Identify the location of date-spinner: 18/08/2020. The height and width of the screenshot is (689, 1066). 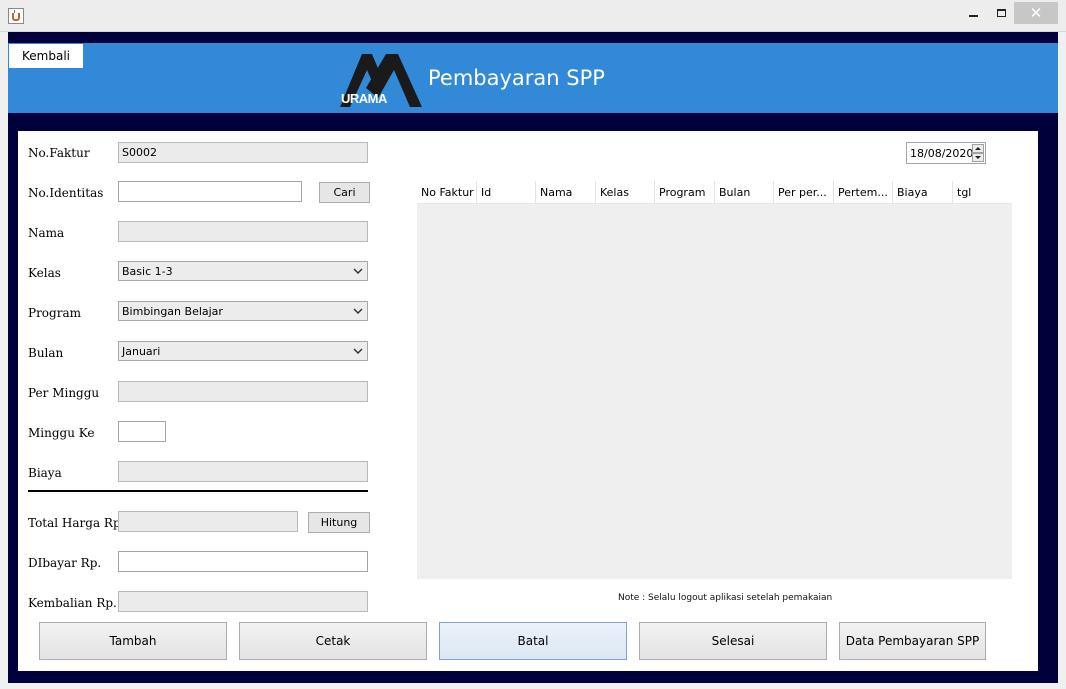
(946, 153).